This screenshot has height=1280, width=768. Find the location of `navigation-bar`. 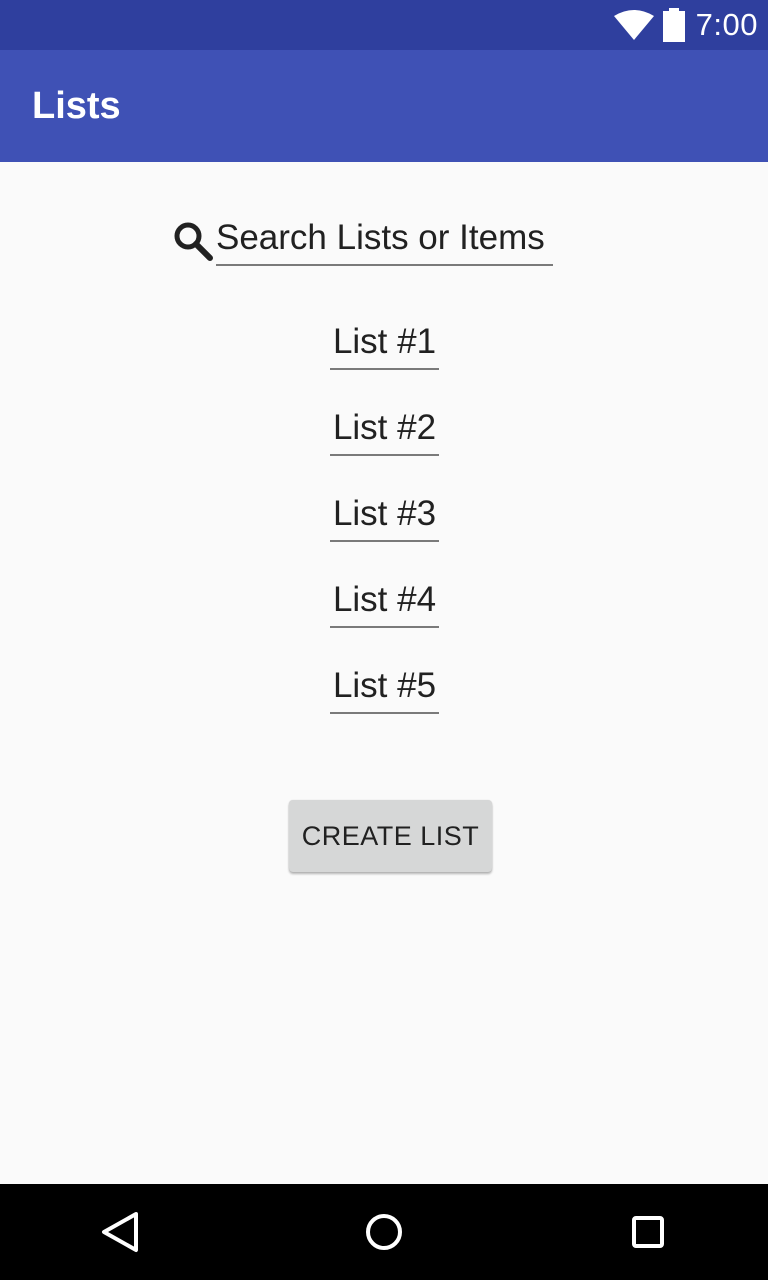

navigation-bar is located at coordinates (384, 1232).